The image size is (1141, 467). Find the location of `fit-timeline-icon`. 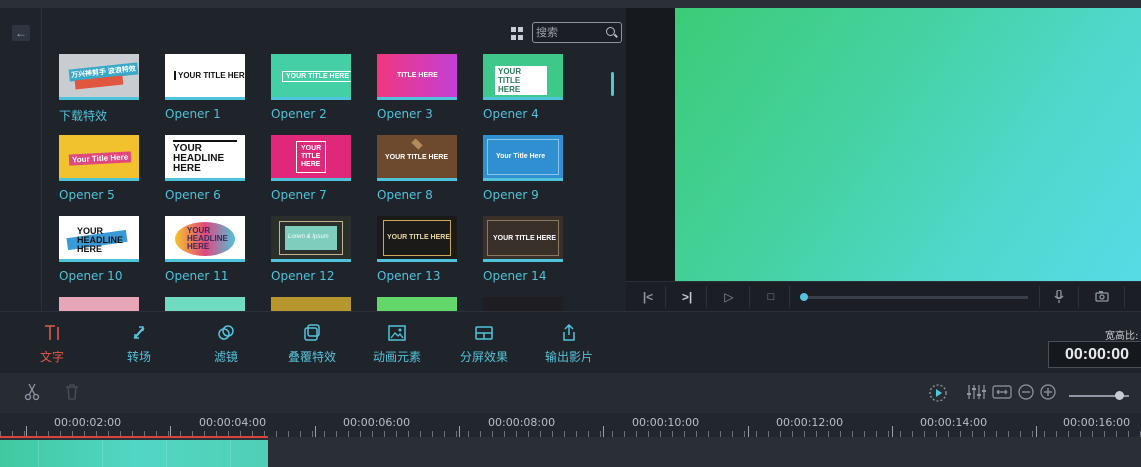

fit-timeline-icon is located at coordinates (1002, 394).